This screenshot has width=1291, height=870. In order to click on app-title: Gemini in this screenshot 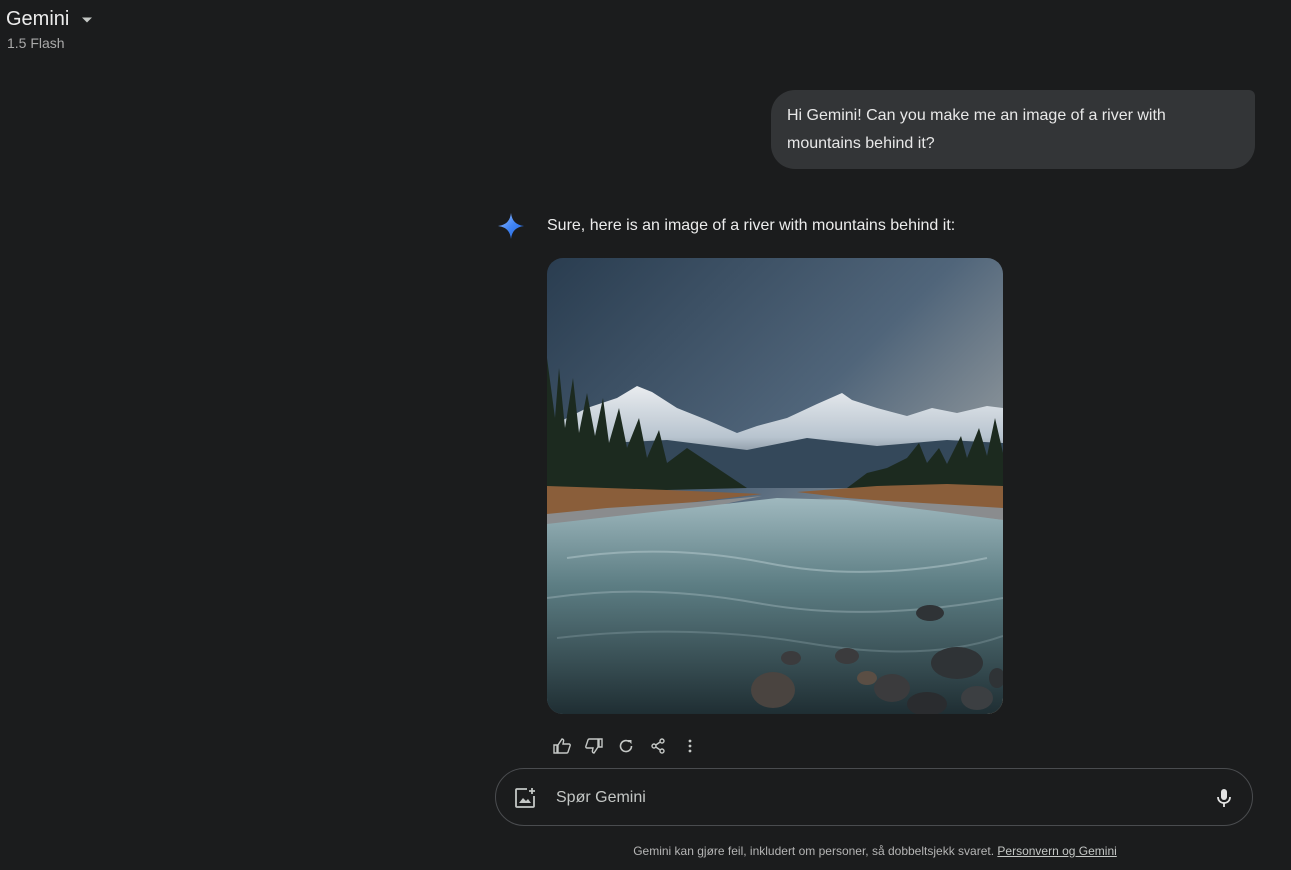, I will do `click(38, 19)`.